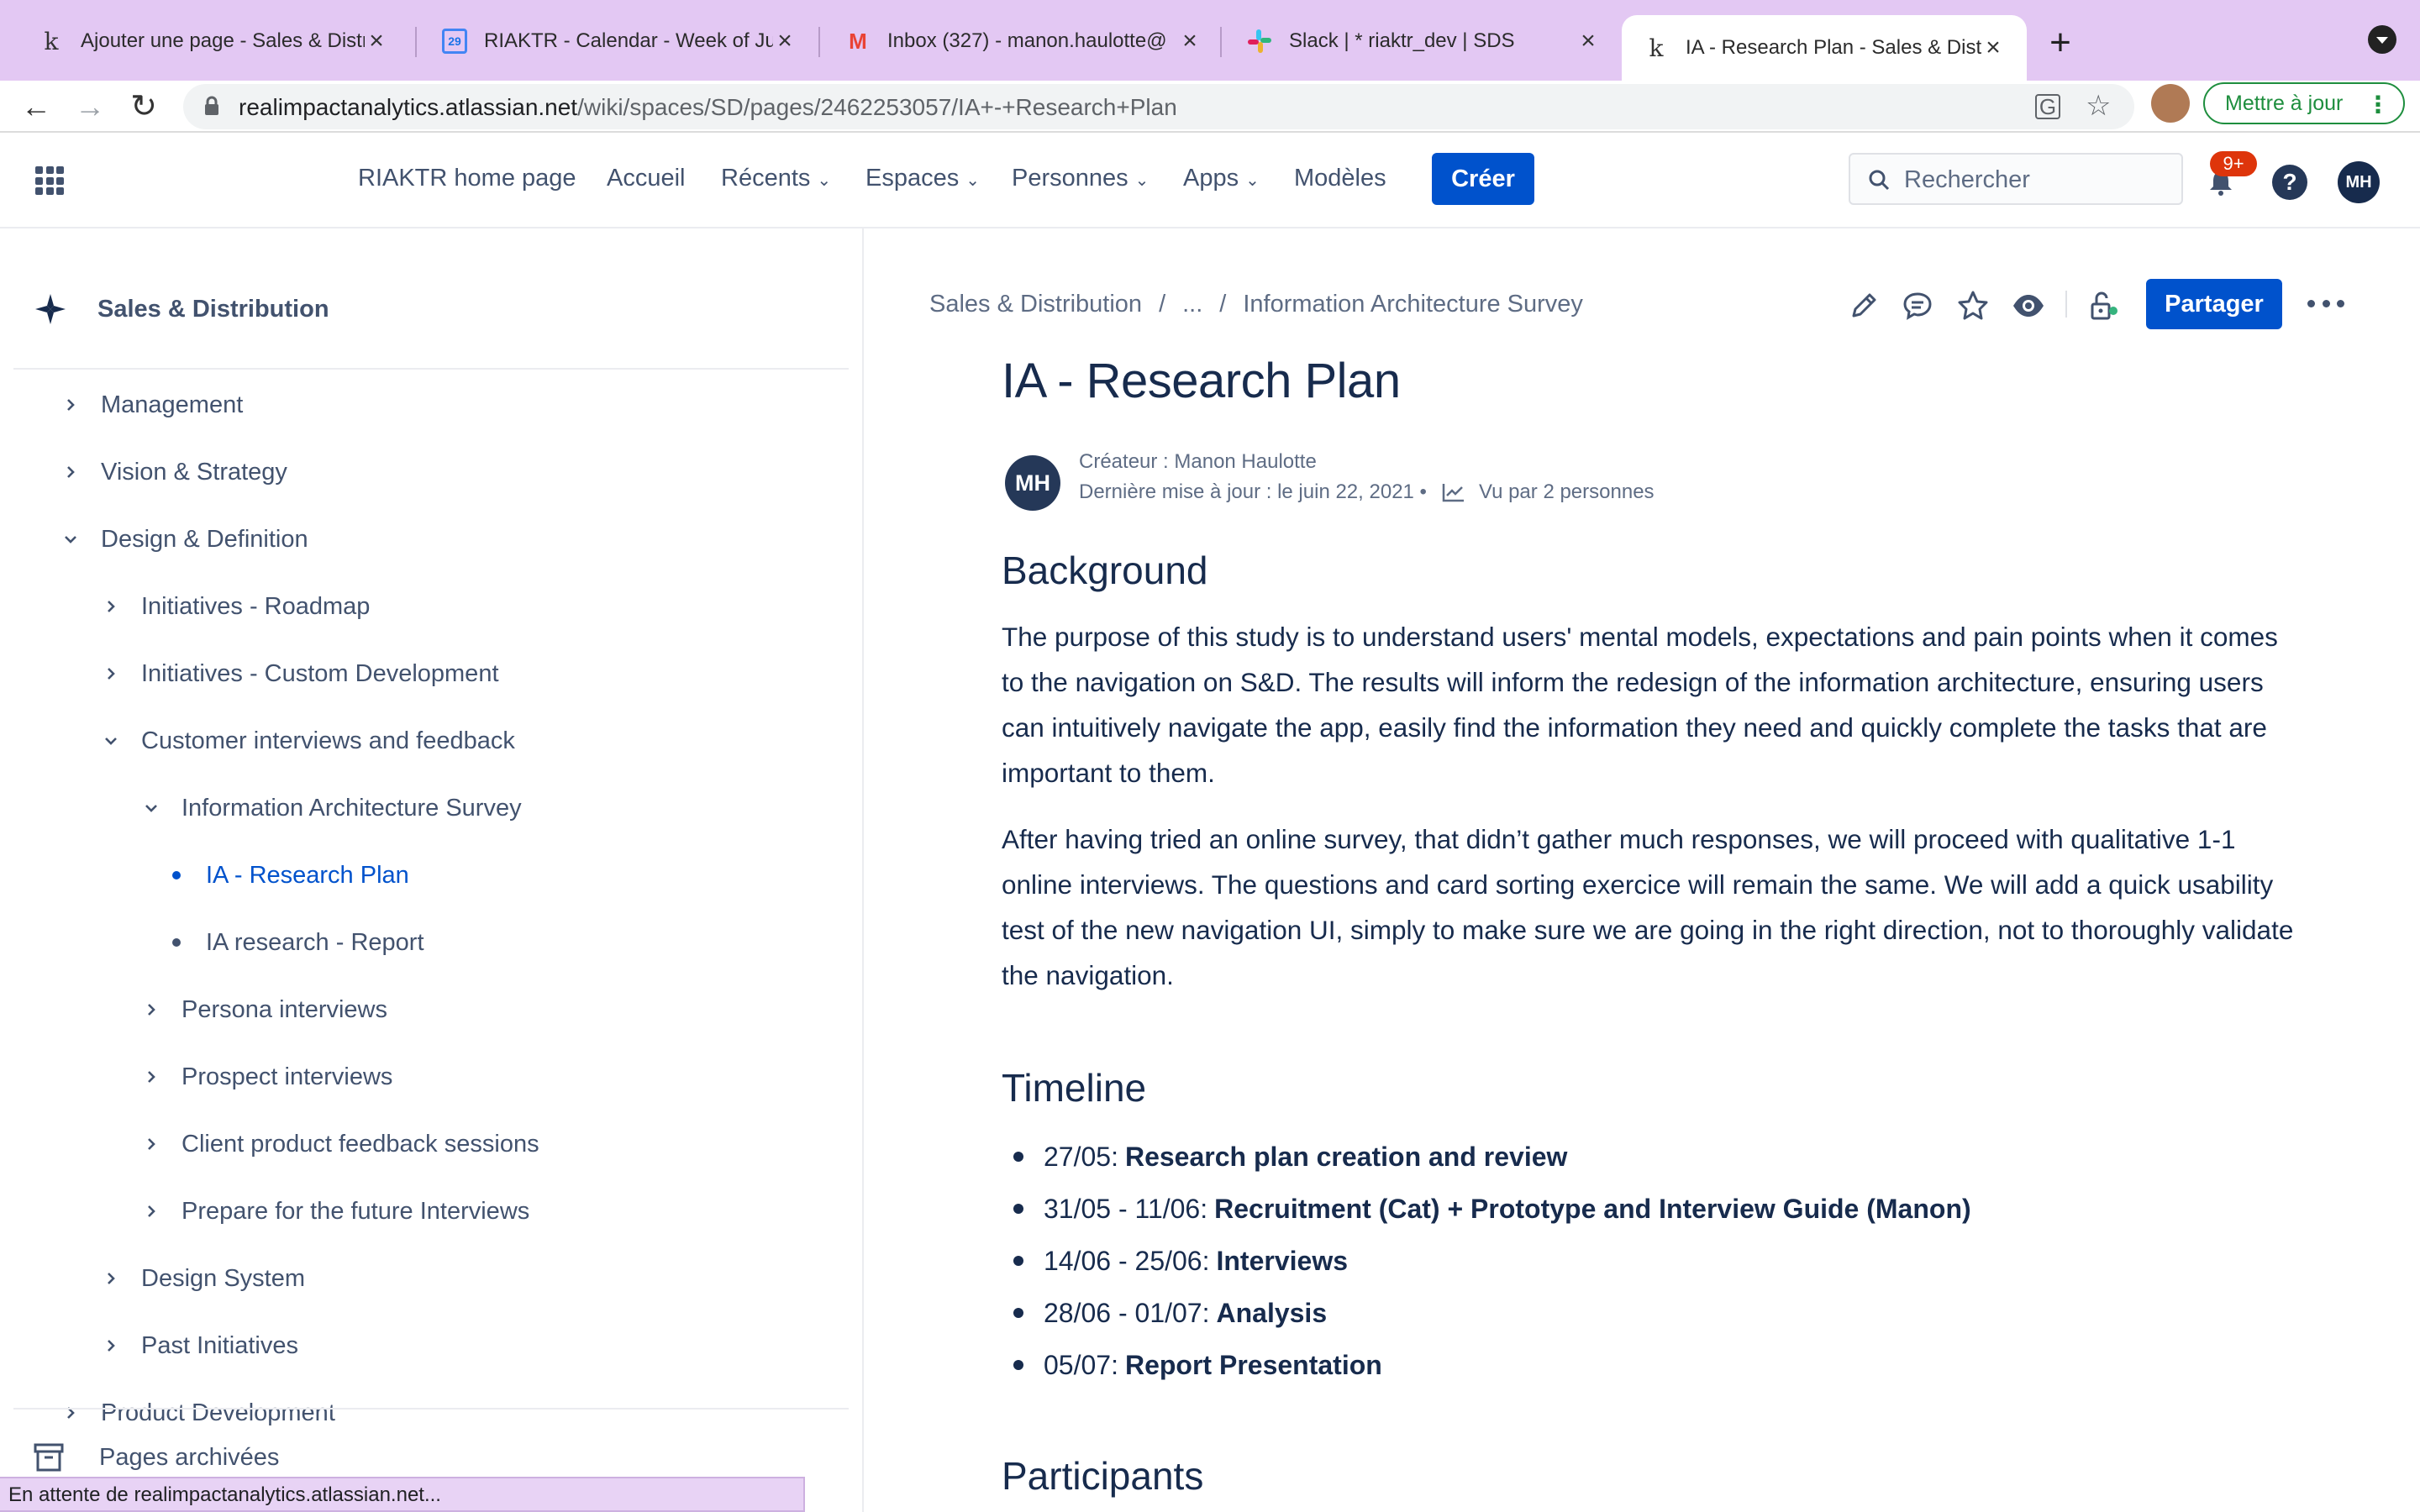  What do you see at coordinates (335, 1211) in the screenshot?
I see `sidebar-item-prepare-for-the-future-interviews: Prepare for the future Interviews` at bounding box center [335, 1211].